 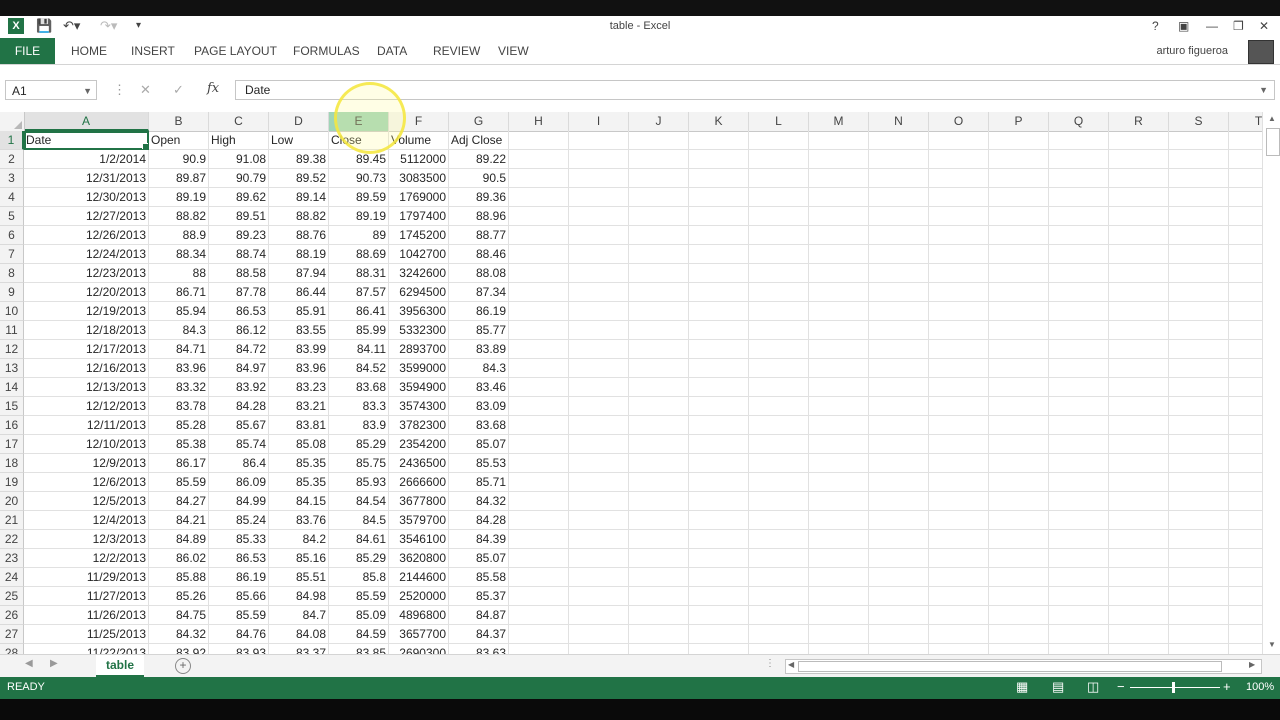 I want to click on table-cell: 11/25/2013, so click(x=86, y=634).